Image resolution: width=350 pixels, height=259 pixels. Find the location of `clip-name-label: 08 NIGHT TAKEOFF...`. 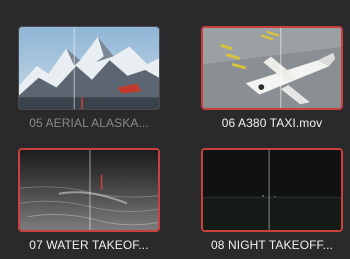

clip-name-label: 08 NIGHT TAKEOFF... is located at coordinates (272, 245).